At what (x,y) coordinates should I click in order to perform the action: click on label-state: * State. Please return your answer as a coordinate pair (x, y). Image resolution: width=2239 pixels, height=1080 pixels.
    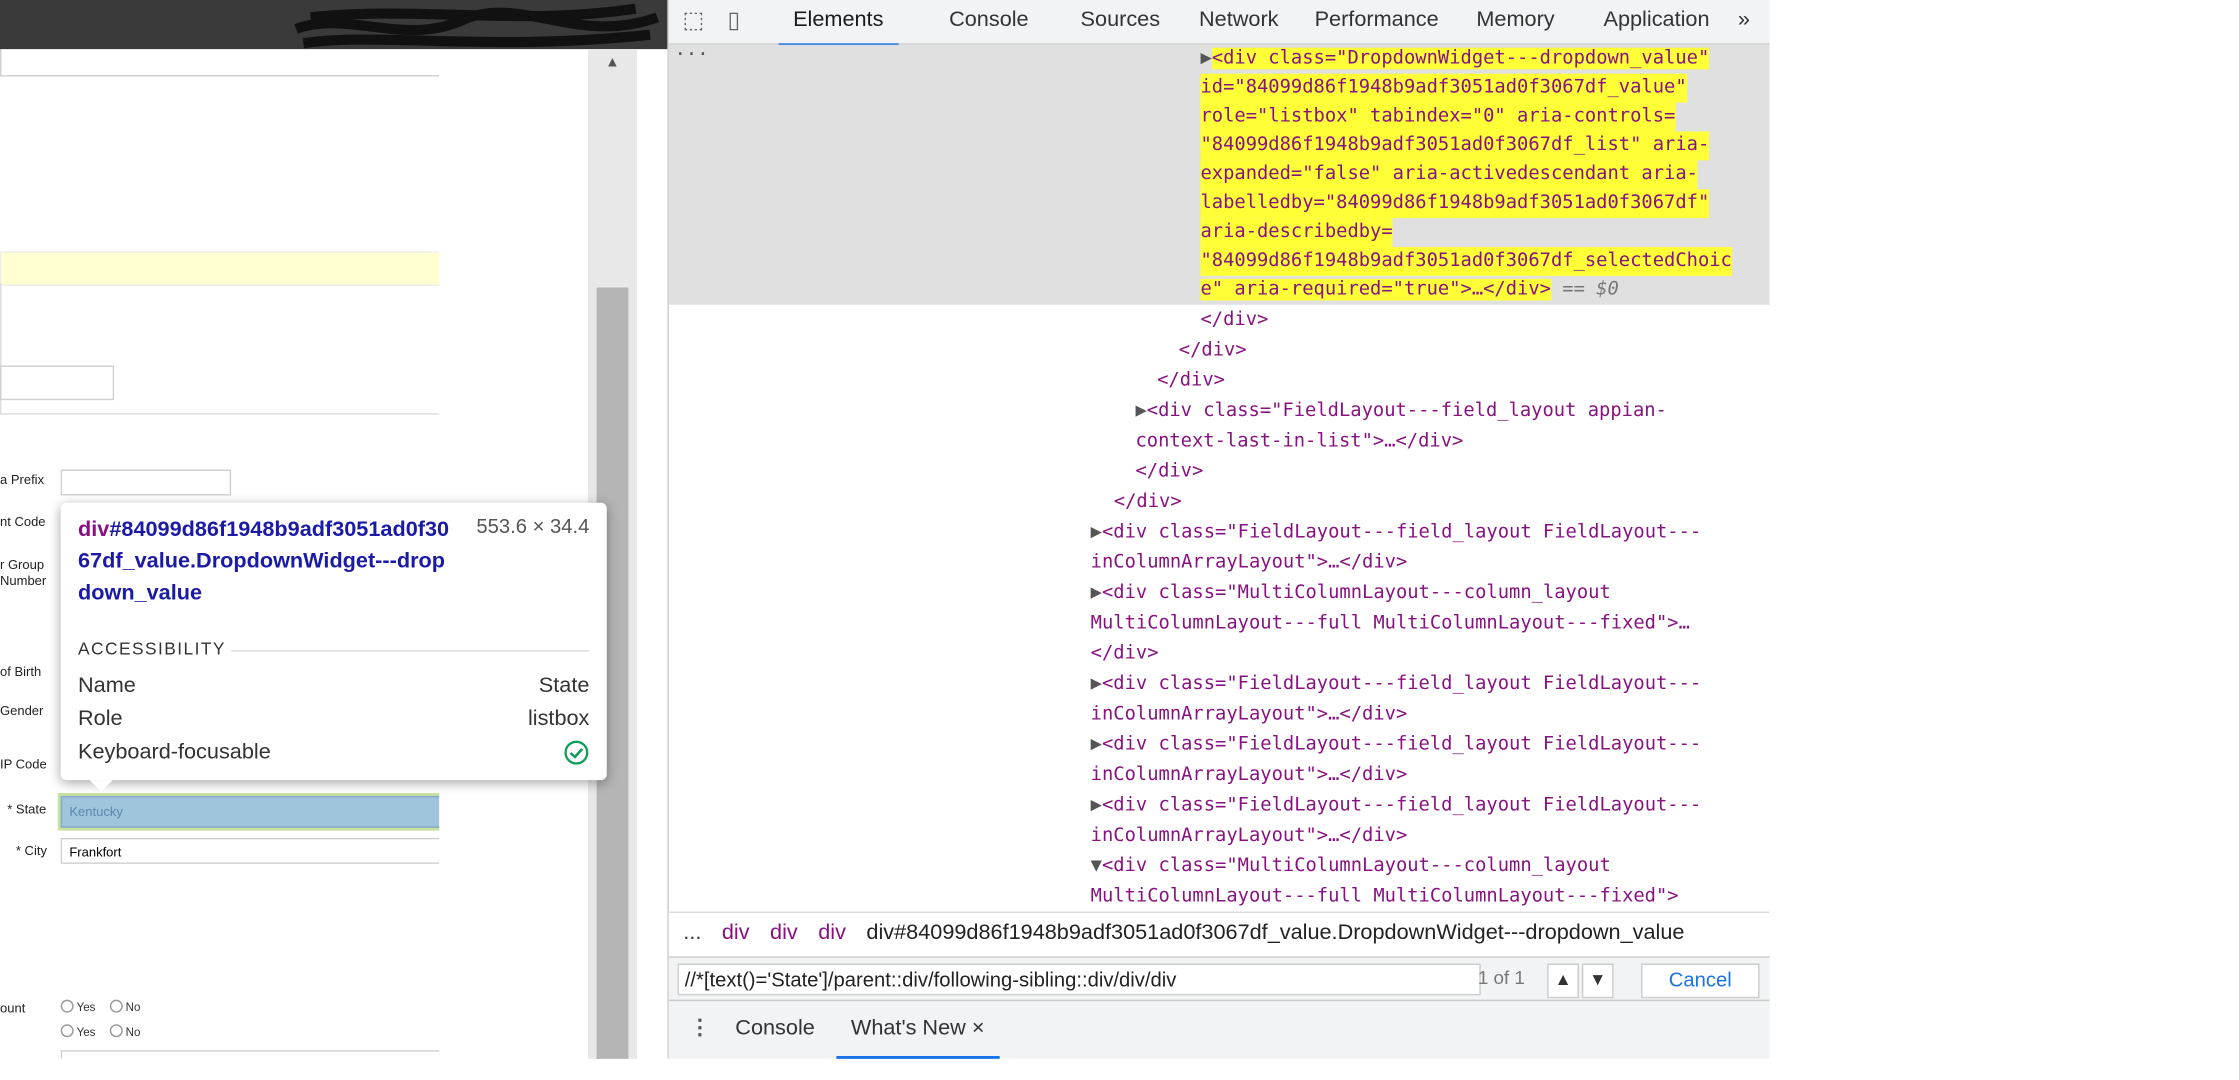
    Looking at the image, I should click on (27, 809).